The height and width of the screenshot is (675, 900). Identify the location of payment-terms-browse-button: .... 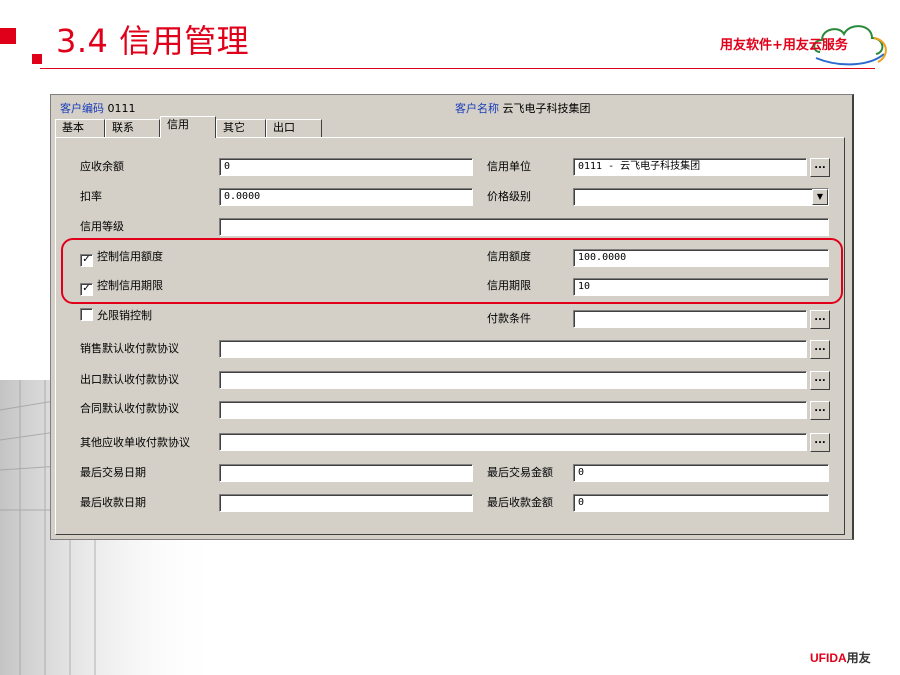
(820, 319).